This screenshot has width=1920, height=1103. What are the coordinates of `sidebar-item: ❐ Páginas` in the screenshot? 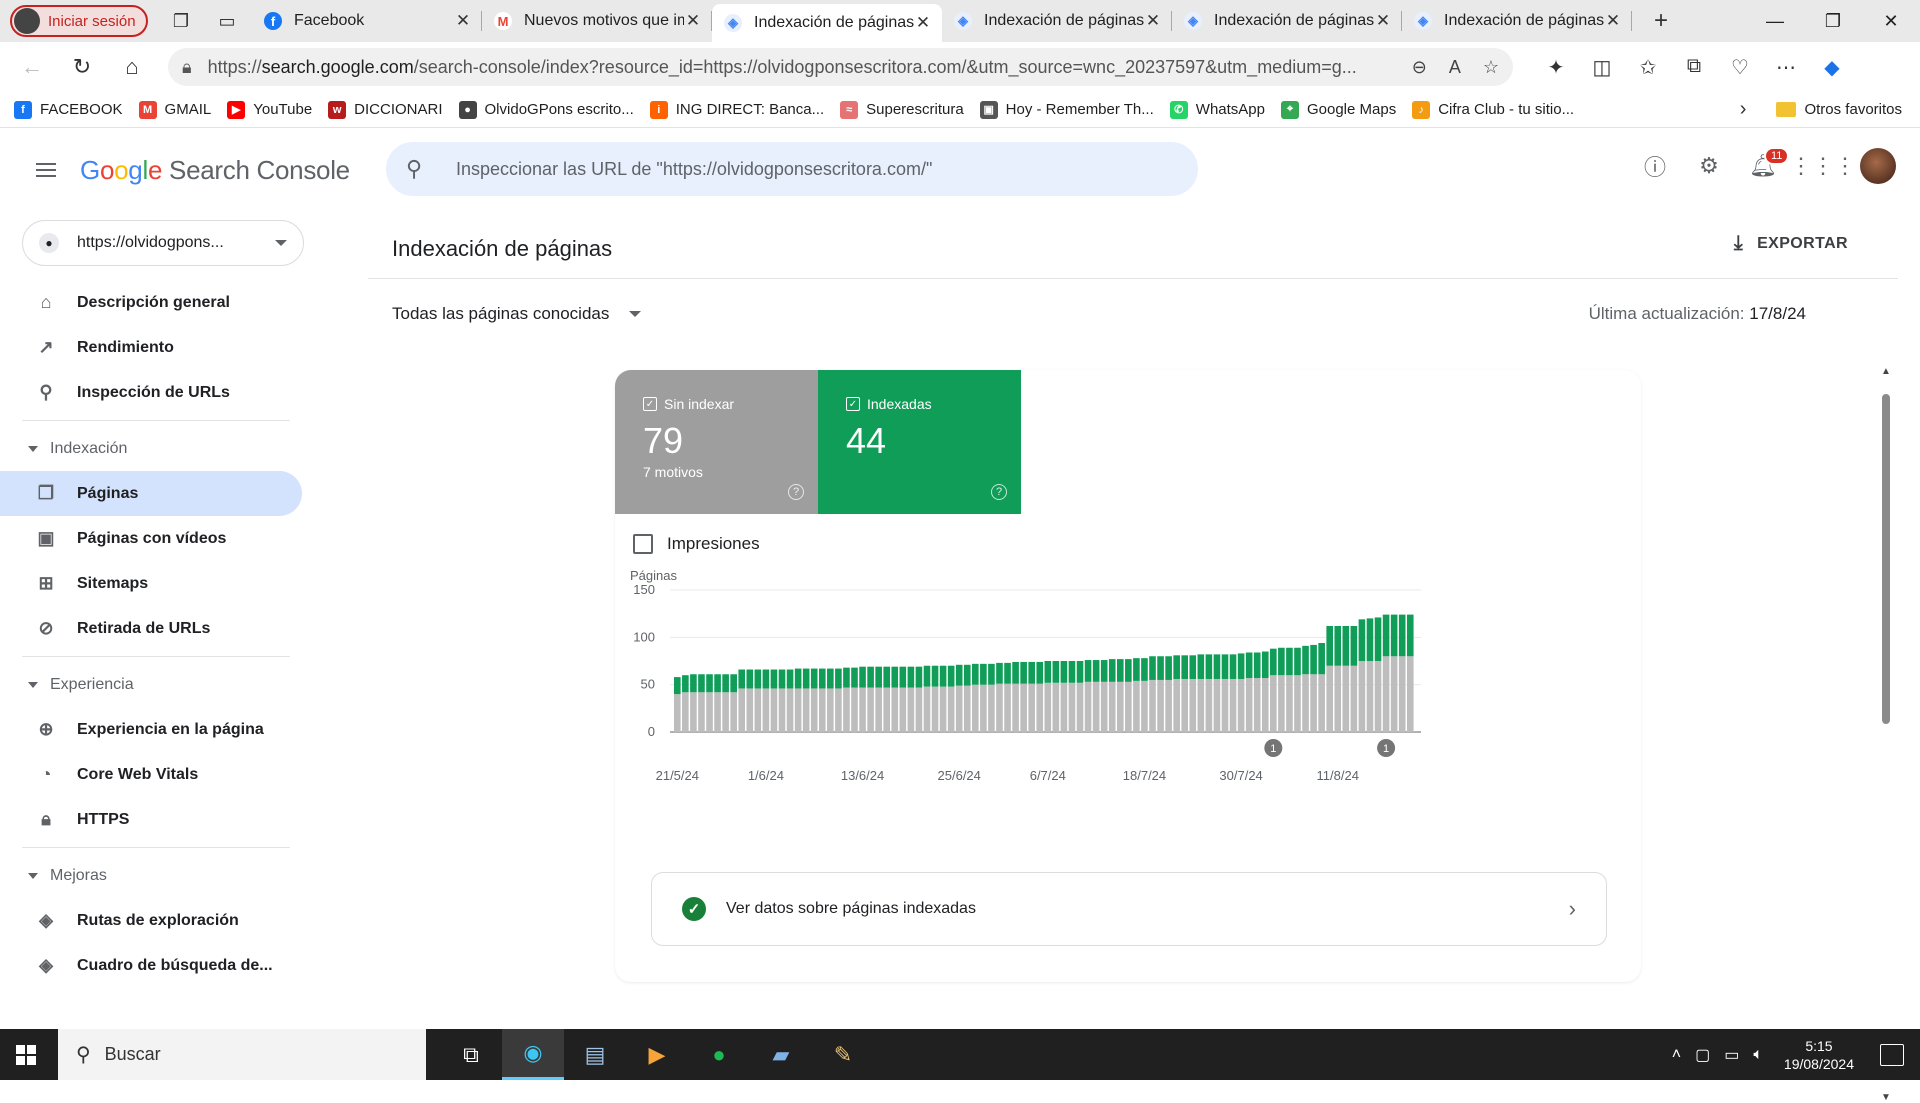 It's located at (151, 493).